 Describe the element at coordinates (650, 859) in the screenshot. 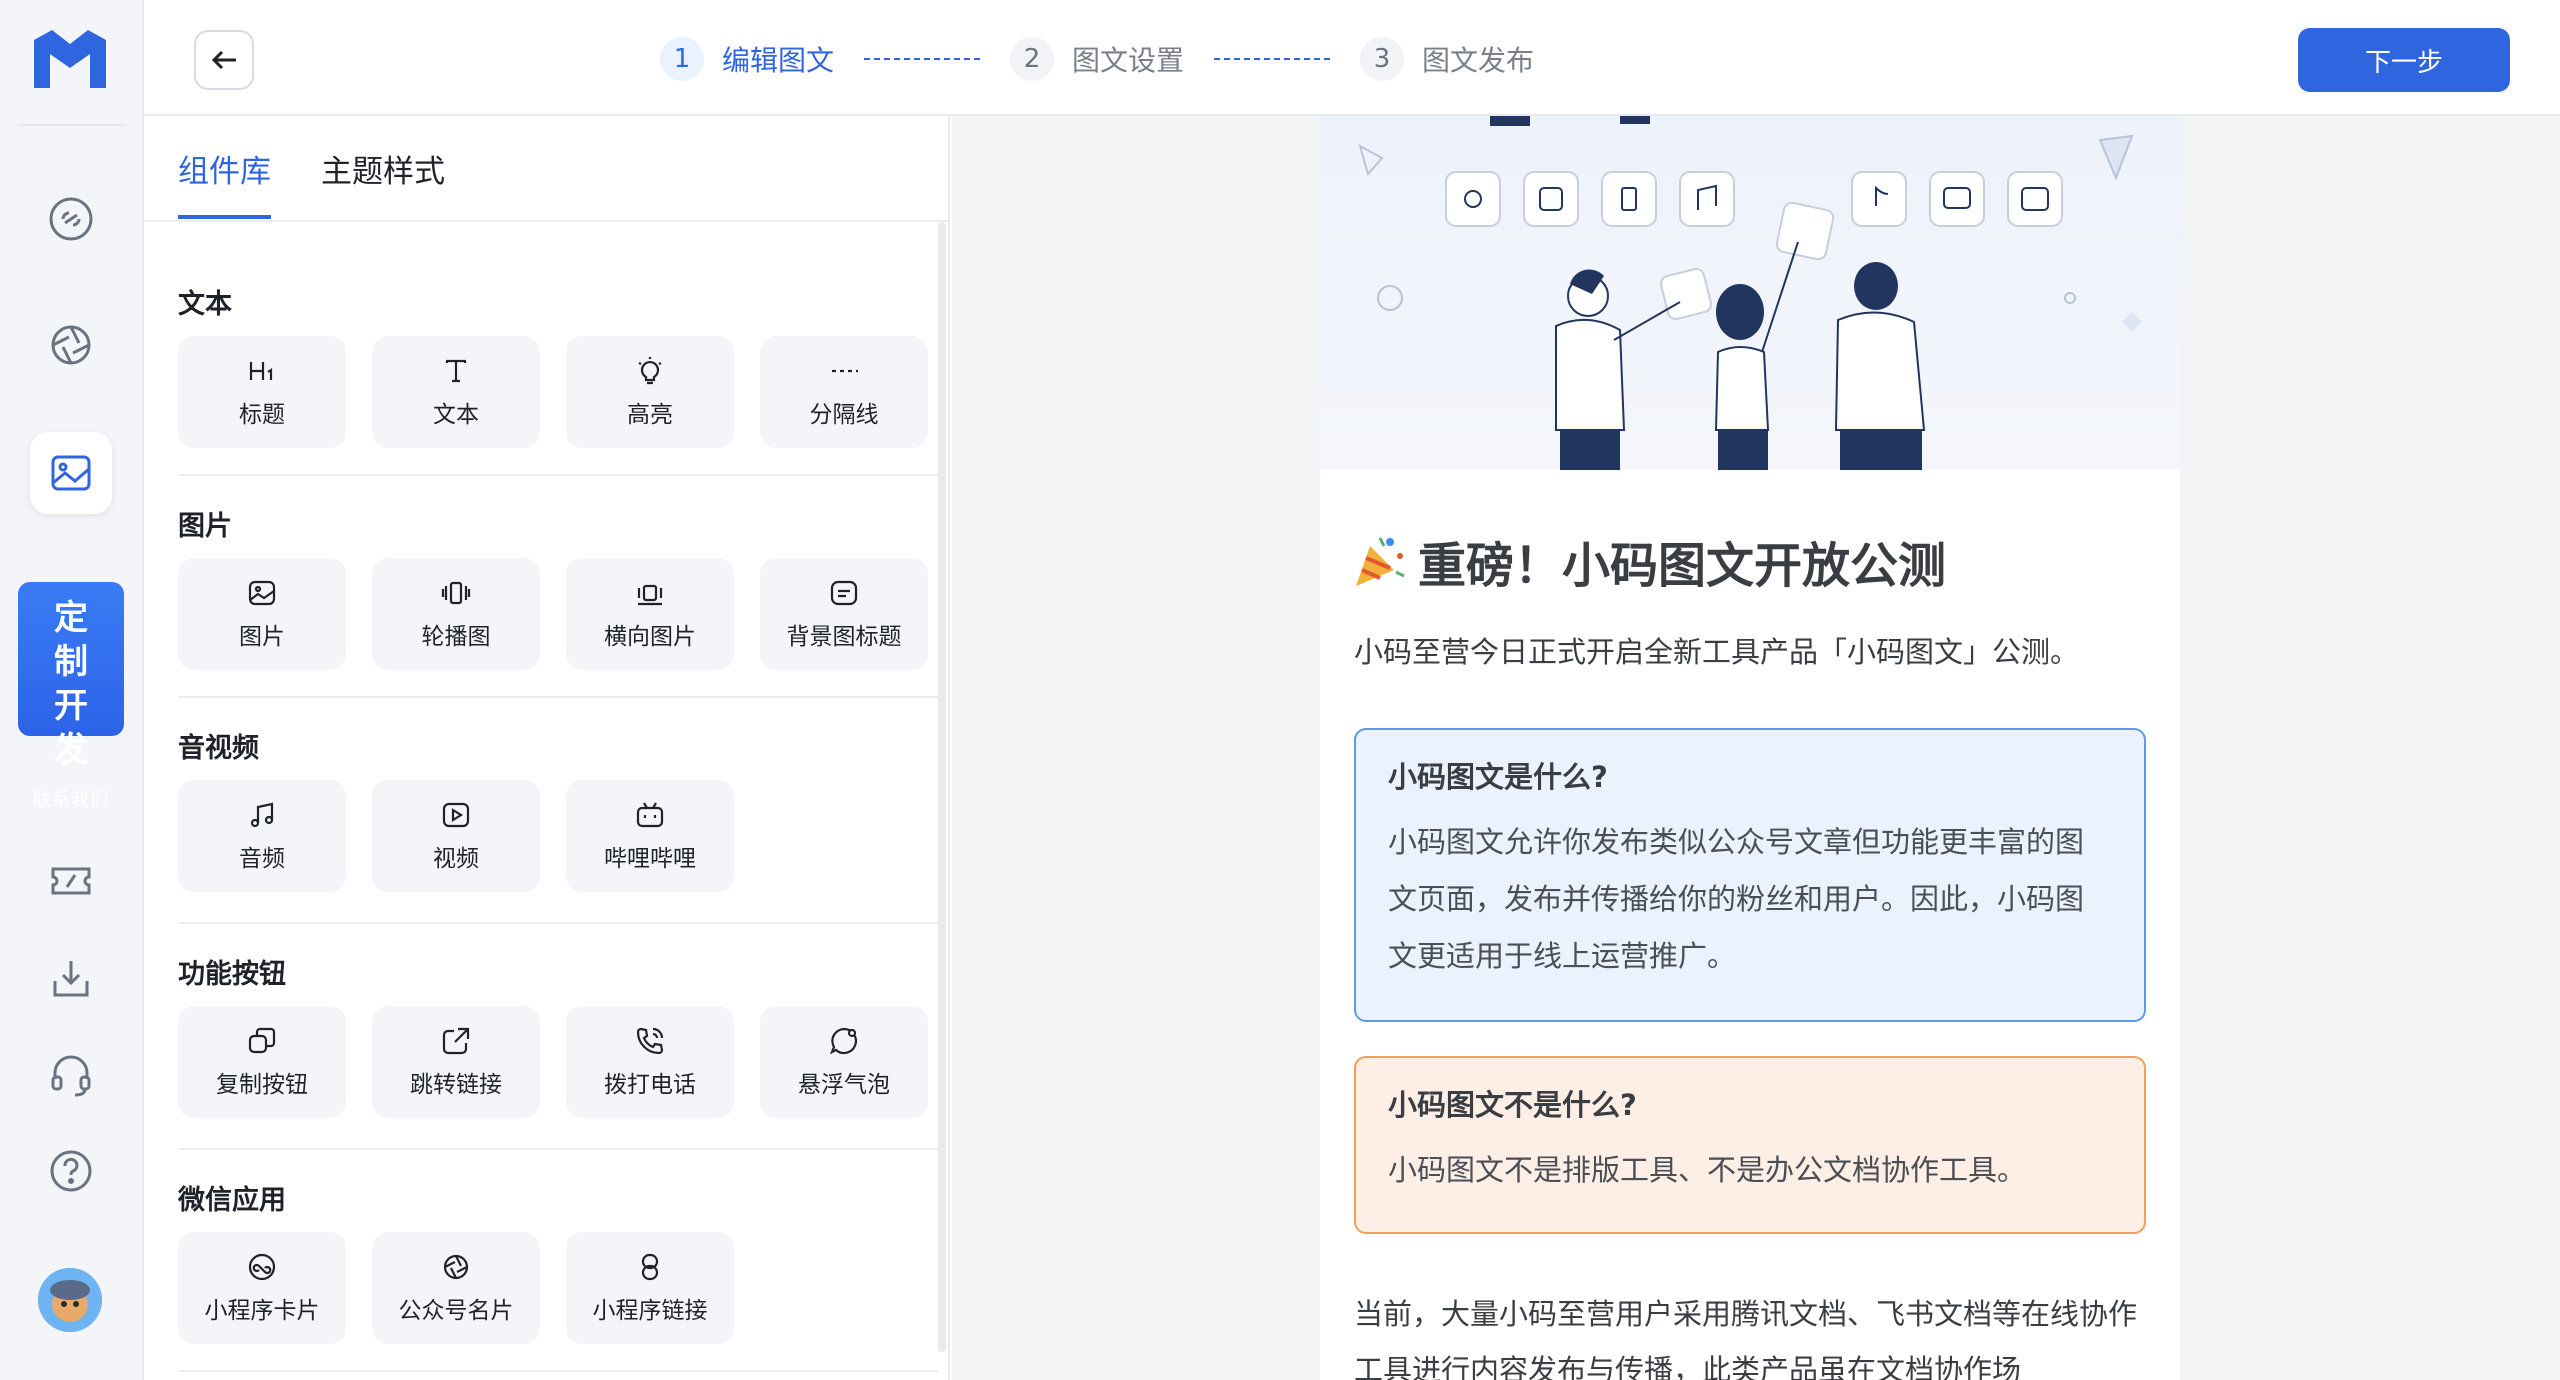

I see `component-label: 哔哩哔哩` at that location.